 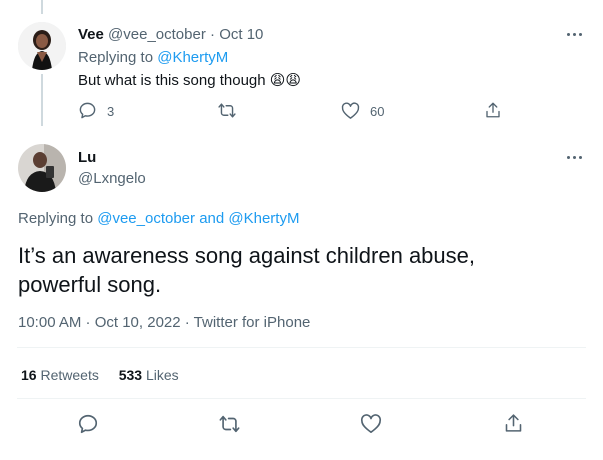 I want to click on author-handle: @Lxngelo, so click(x=112, y=178).